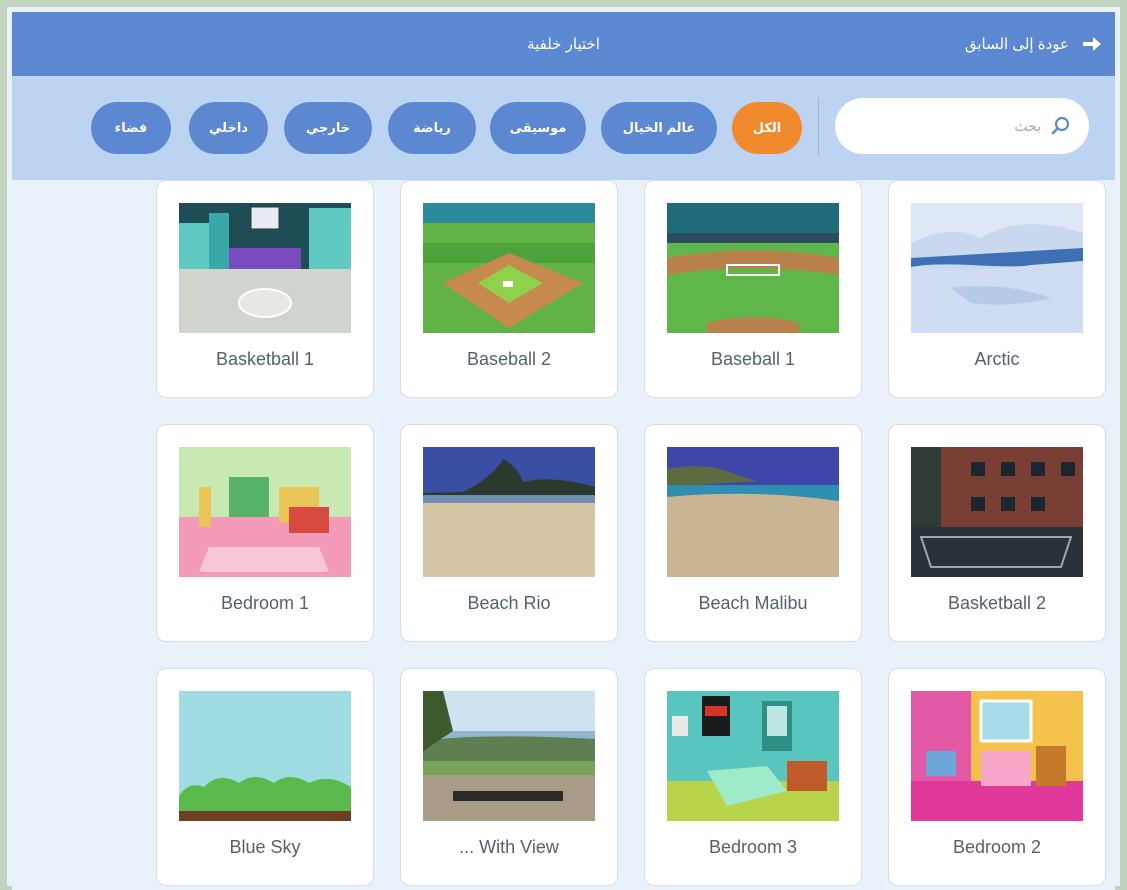 The height and width of the screenshot is (890, 1127). Describe the element at coordinates (265, 512) in the screenshot. I see `bedroom-1-thumbnail` at that location.